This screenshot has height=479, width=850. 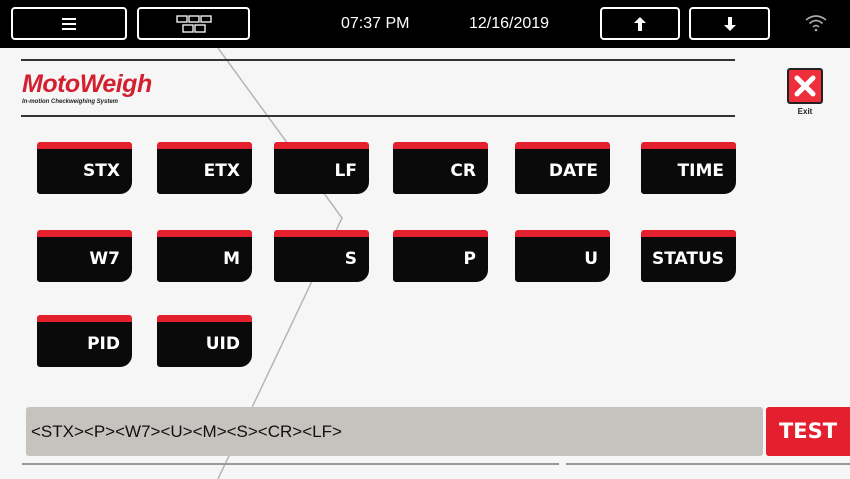 I want to click on field-button-stx: STX, so click(x=84, y=168).